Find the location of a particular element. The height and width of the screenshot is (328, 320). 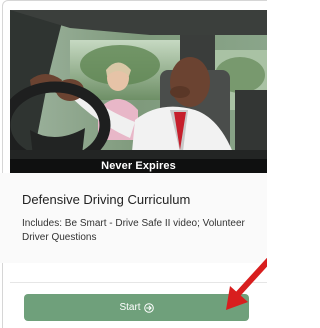

card-divider is located at coordinates (138, 282).